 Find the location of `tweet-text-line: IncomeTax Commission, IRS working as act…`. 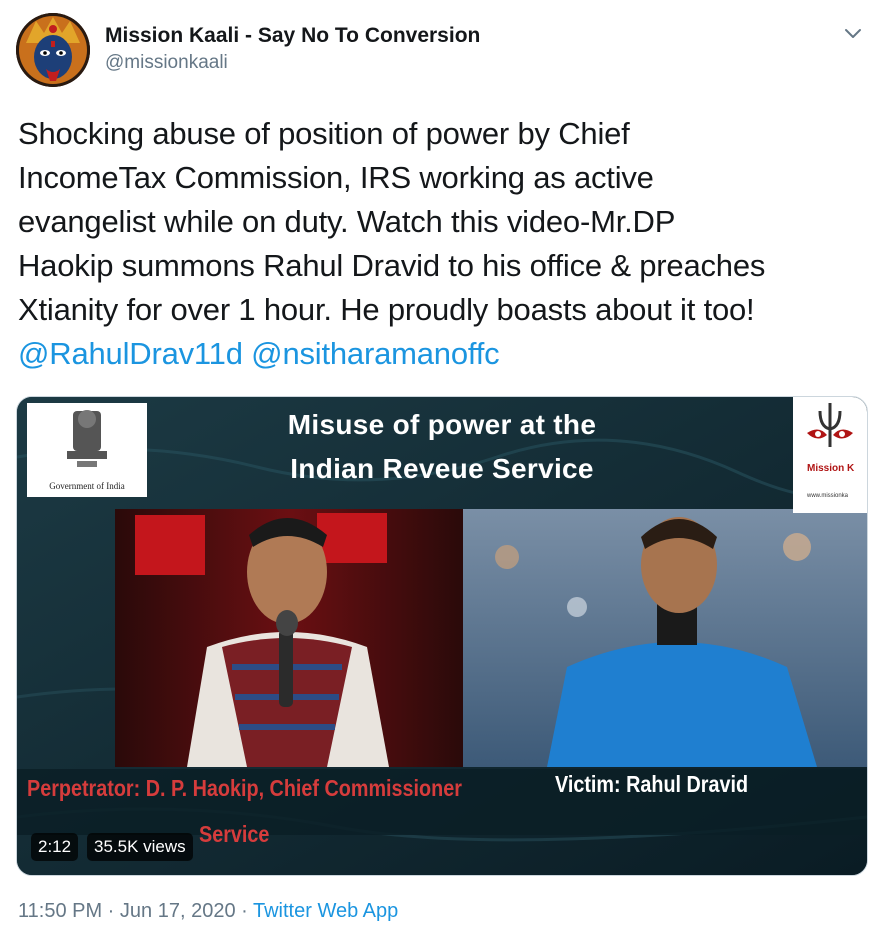

tweet-text-line: IncomeTax Commission, IRS working as act… is located at coordinates (336, 177).